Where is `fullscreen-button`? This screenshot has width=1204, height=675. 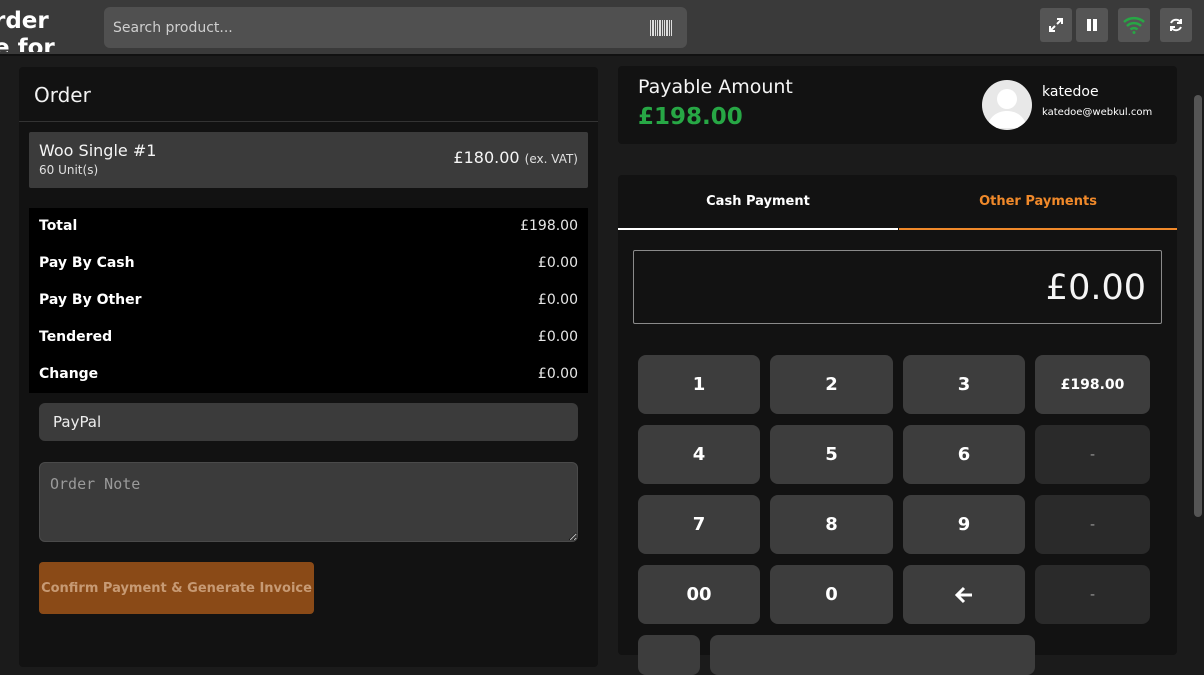
fullscreen-button is located at coordinates (1056, 25).